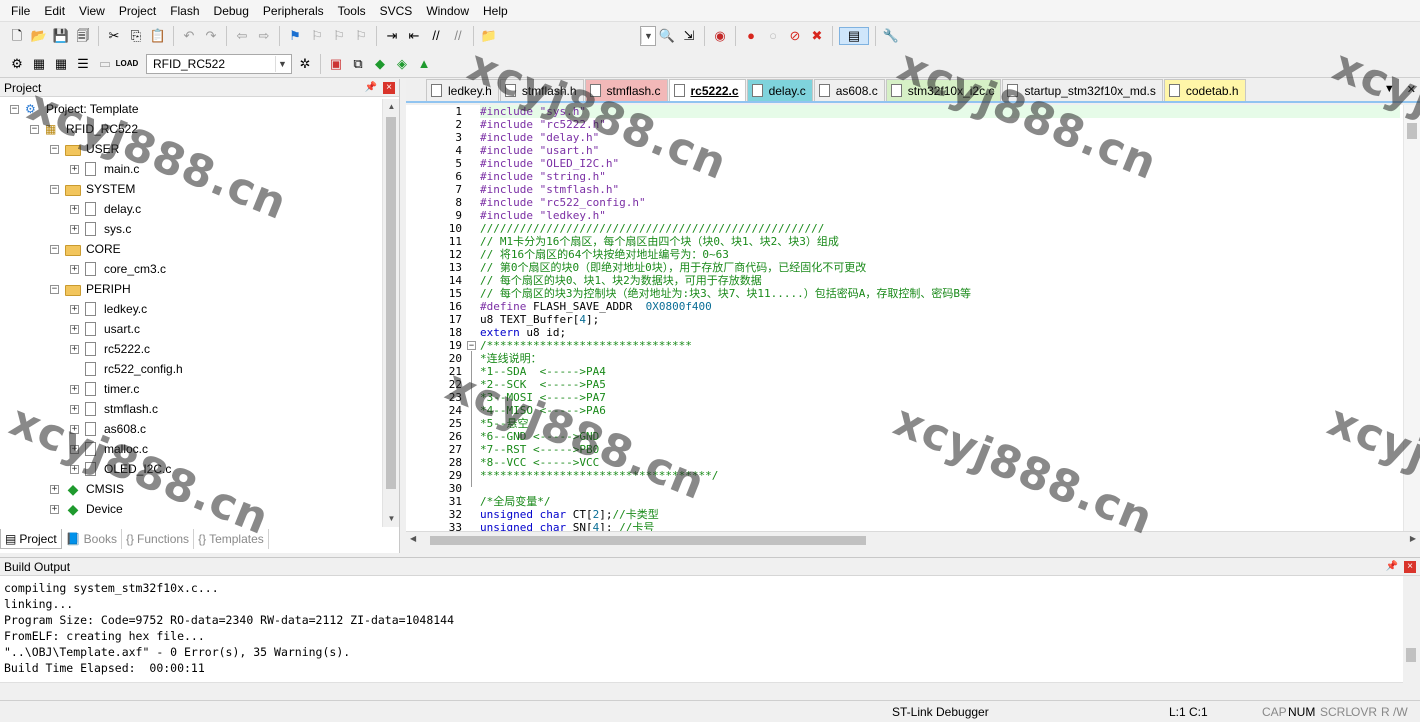 The image size is (1420, 722). What do you see at coordinates (392, 36) in the screenshot?
I see `indent-icon: ⇥` at bounding box center [392, 36].